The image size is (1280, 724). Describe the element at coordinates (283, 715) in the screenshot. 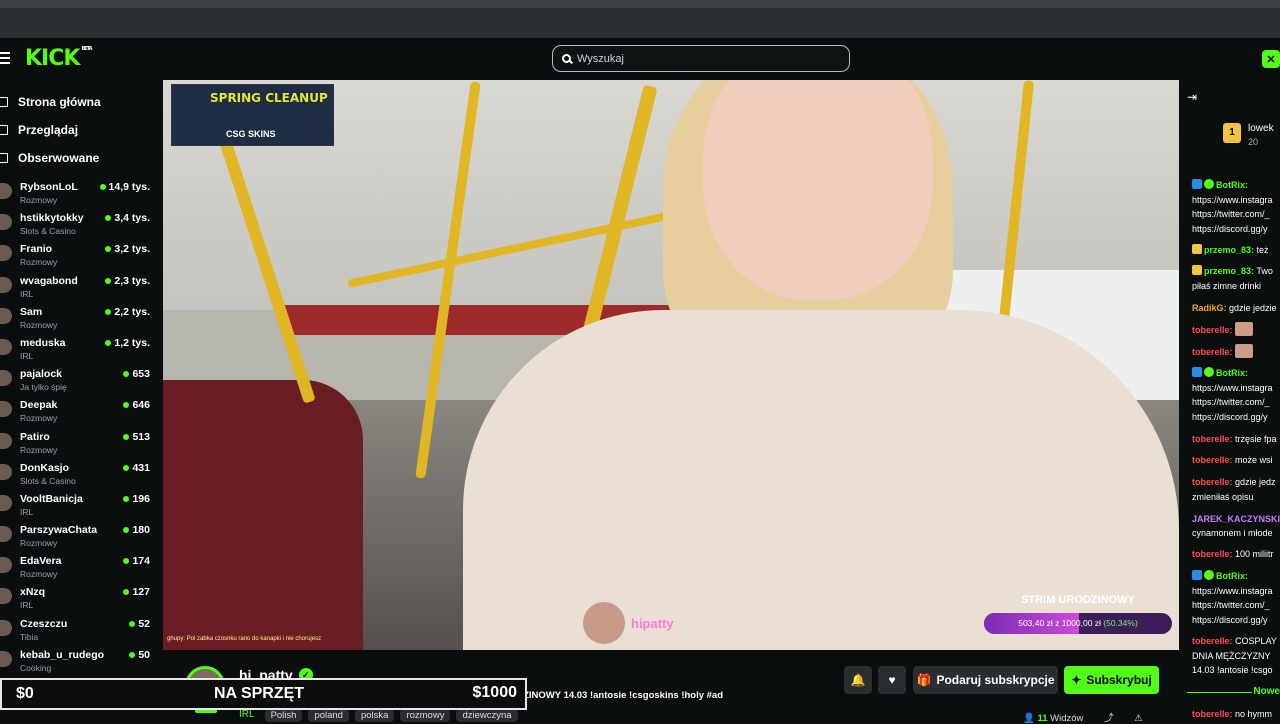

I see `tag: Polish` at that location.